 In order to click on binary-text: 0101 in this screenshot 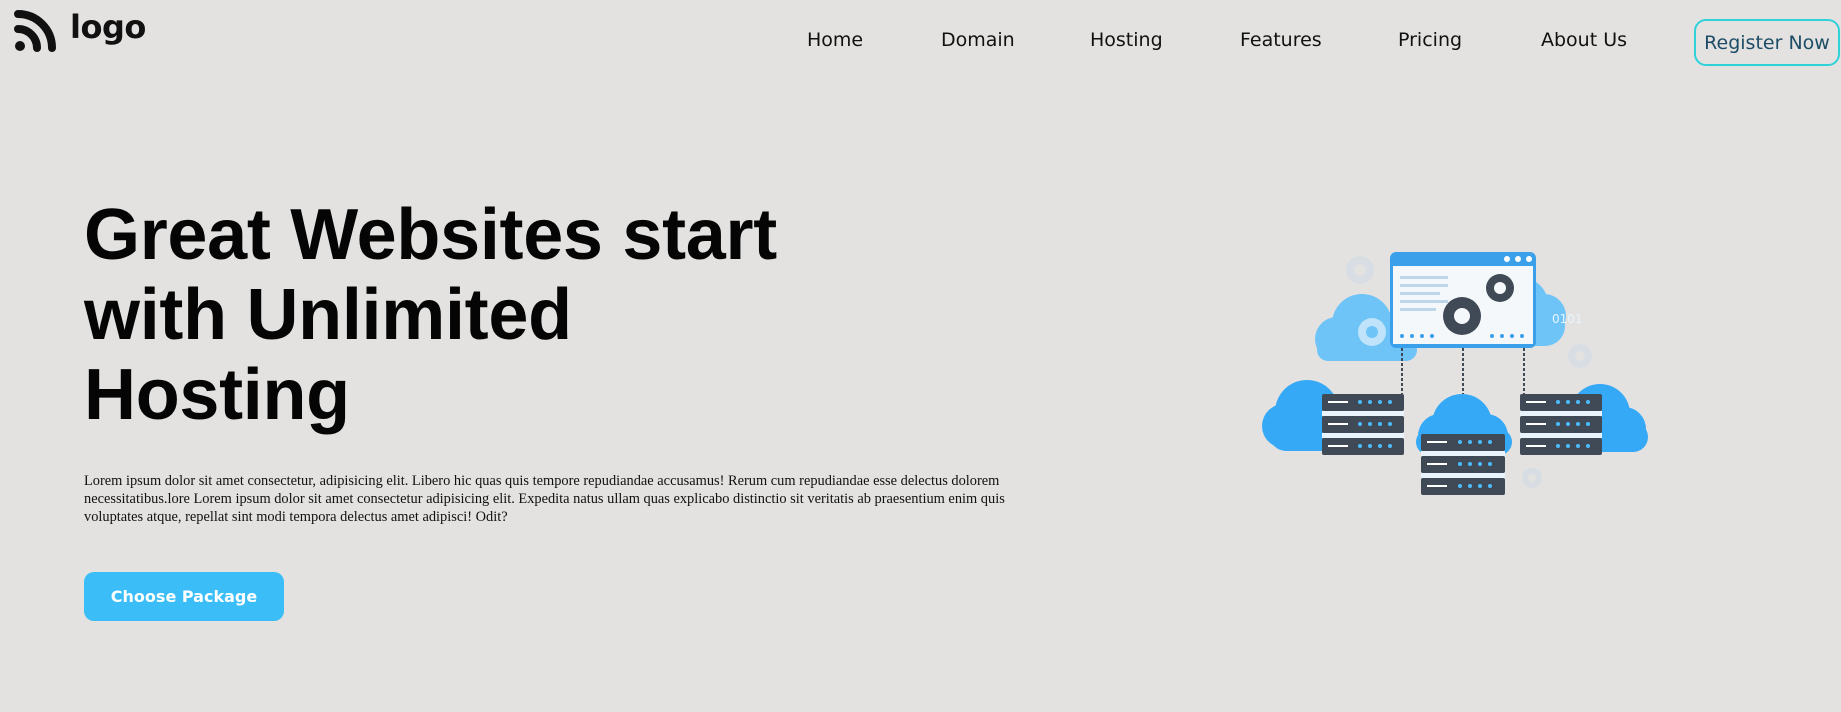, I will do `click(1567, 319)`.